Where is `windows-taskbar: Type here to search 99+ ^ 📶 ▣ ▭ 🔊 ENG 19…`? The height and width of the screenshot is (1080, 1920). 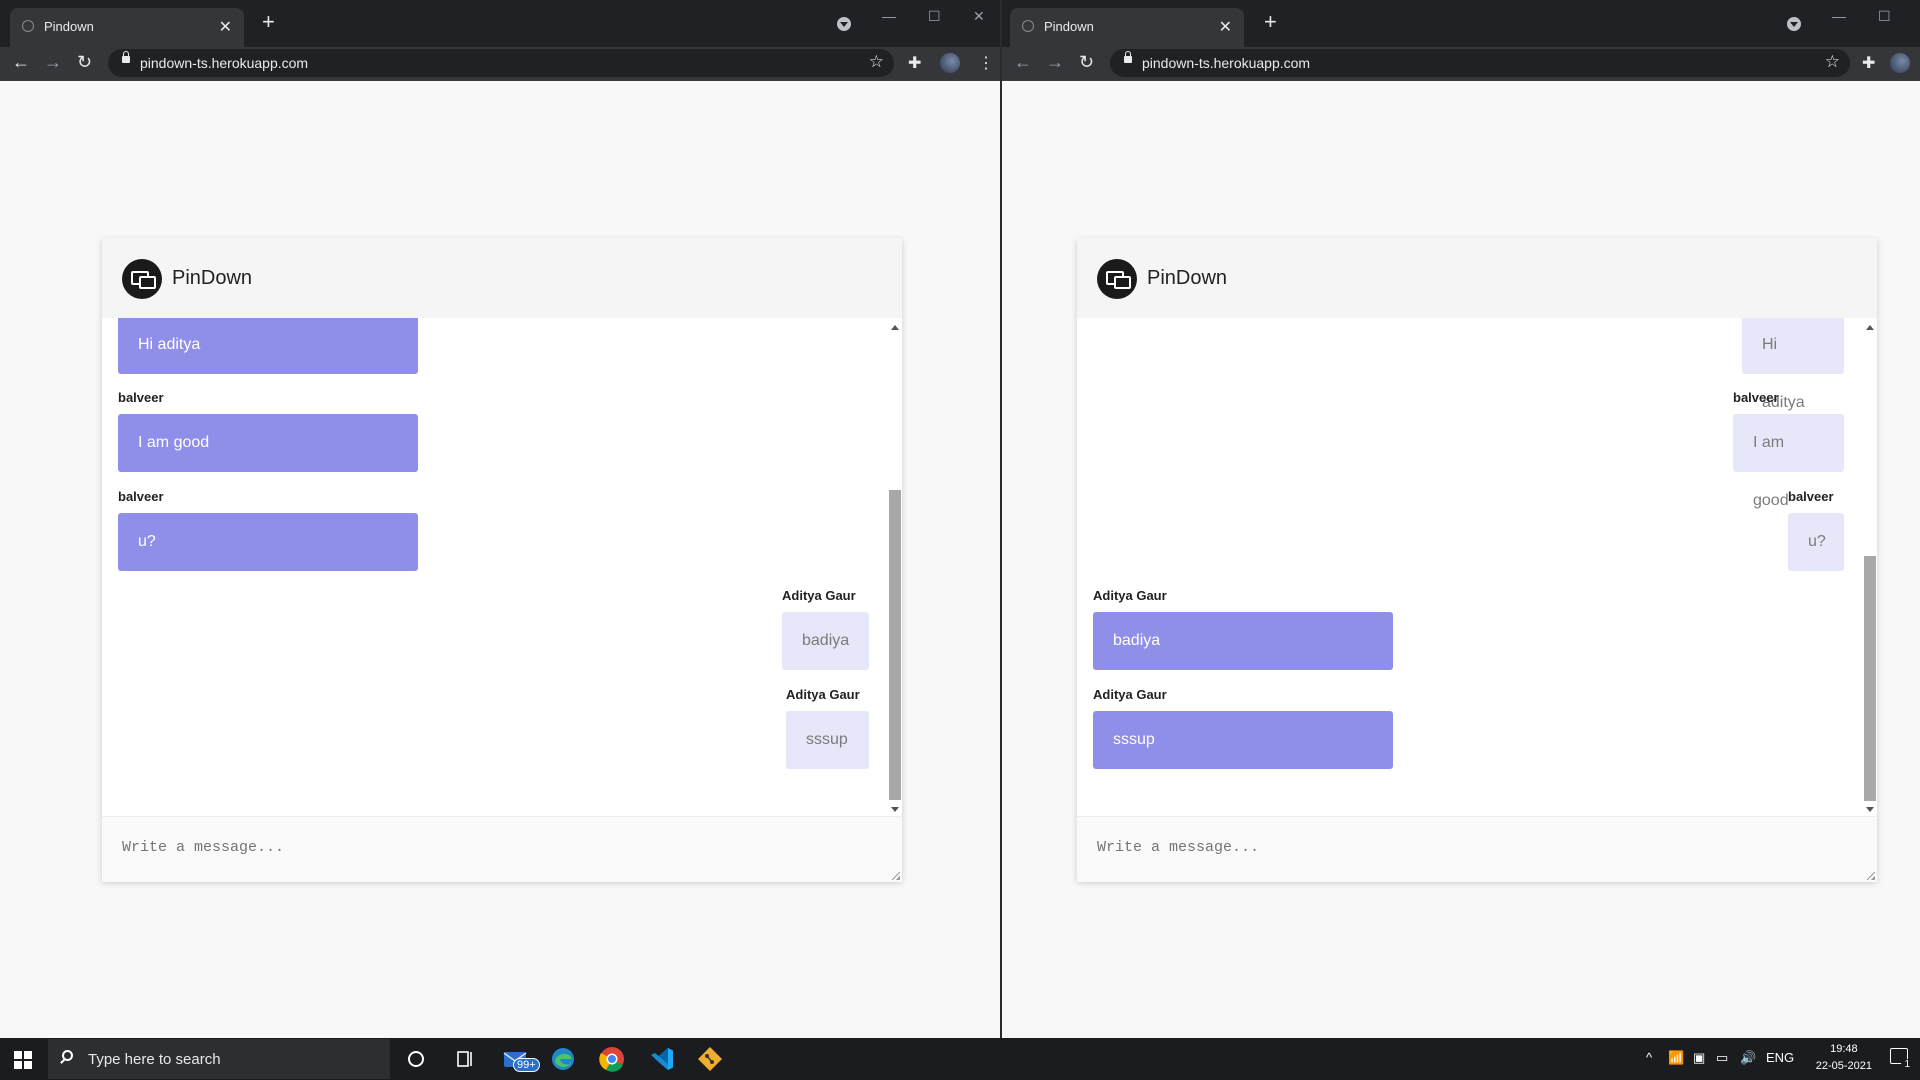 windows-taskbar: Type here to search 99+ ^ 📶 ▣ ▭ 🔊 ENG 19… is located at coordinates (960, 1059).